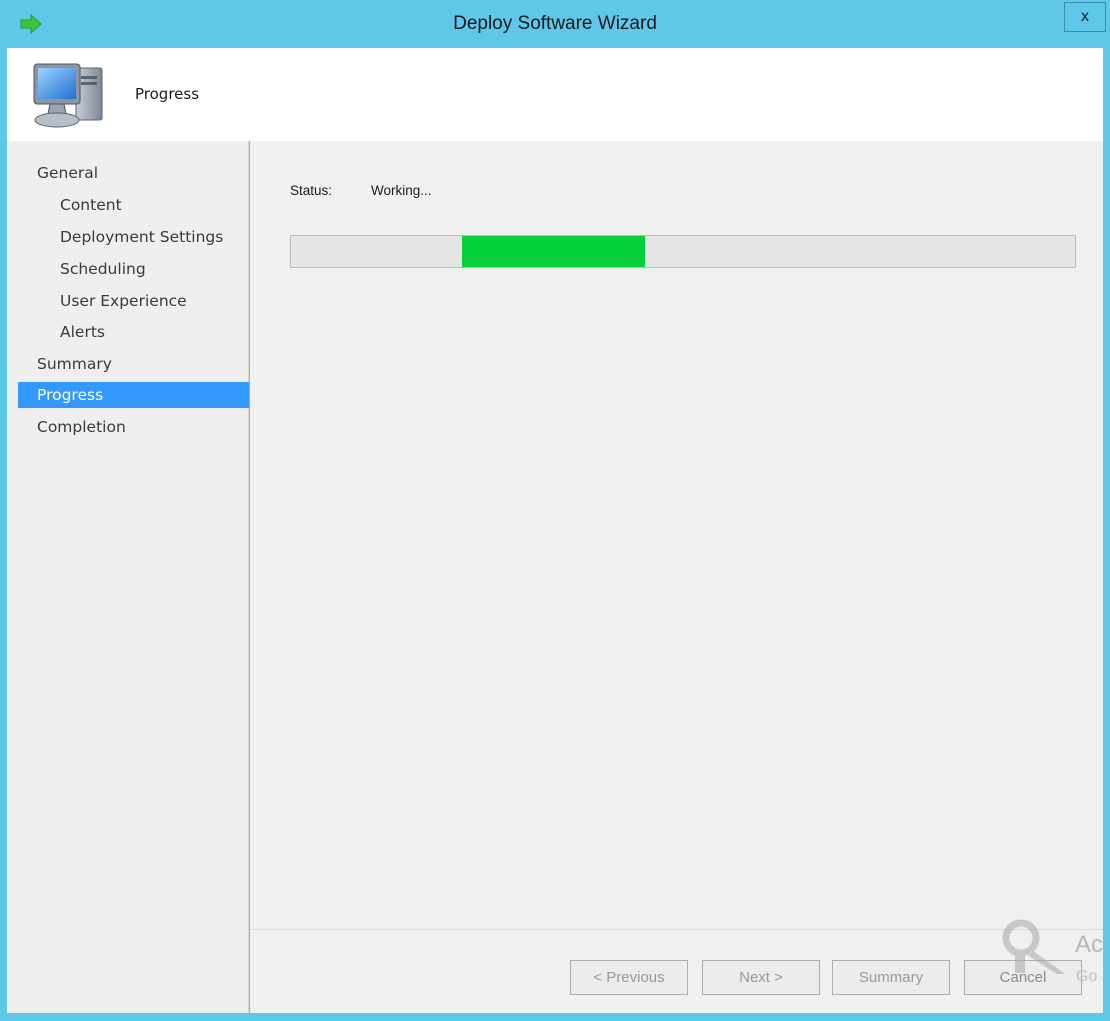 This screenshot has width=1110, height=1021. I want to click on watermark-line-2: Go, so click(1087, 976).